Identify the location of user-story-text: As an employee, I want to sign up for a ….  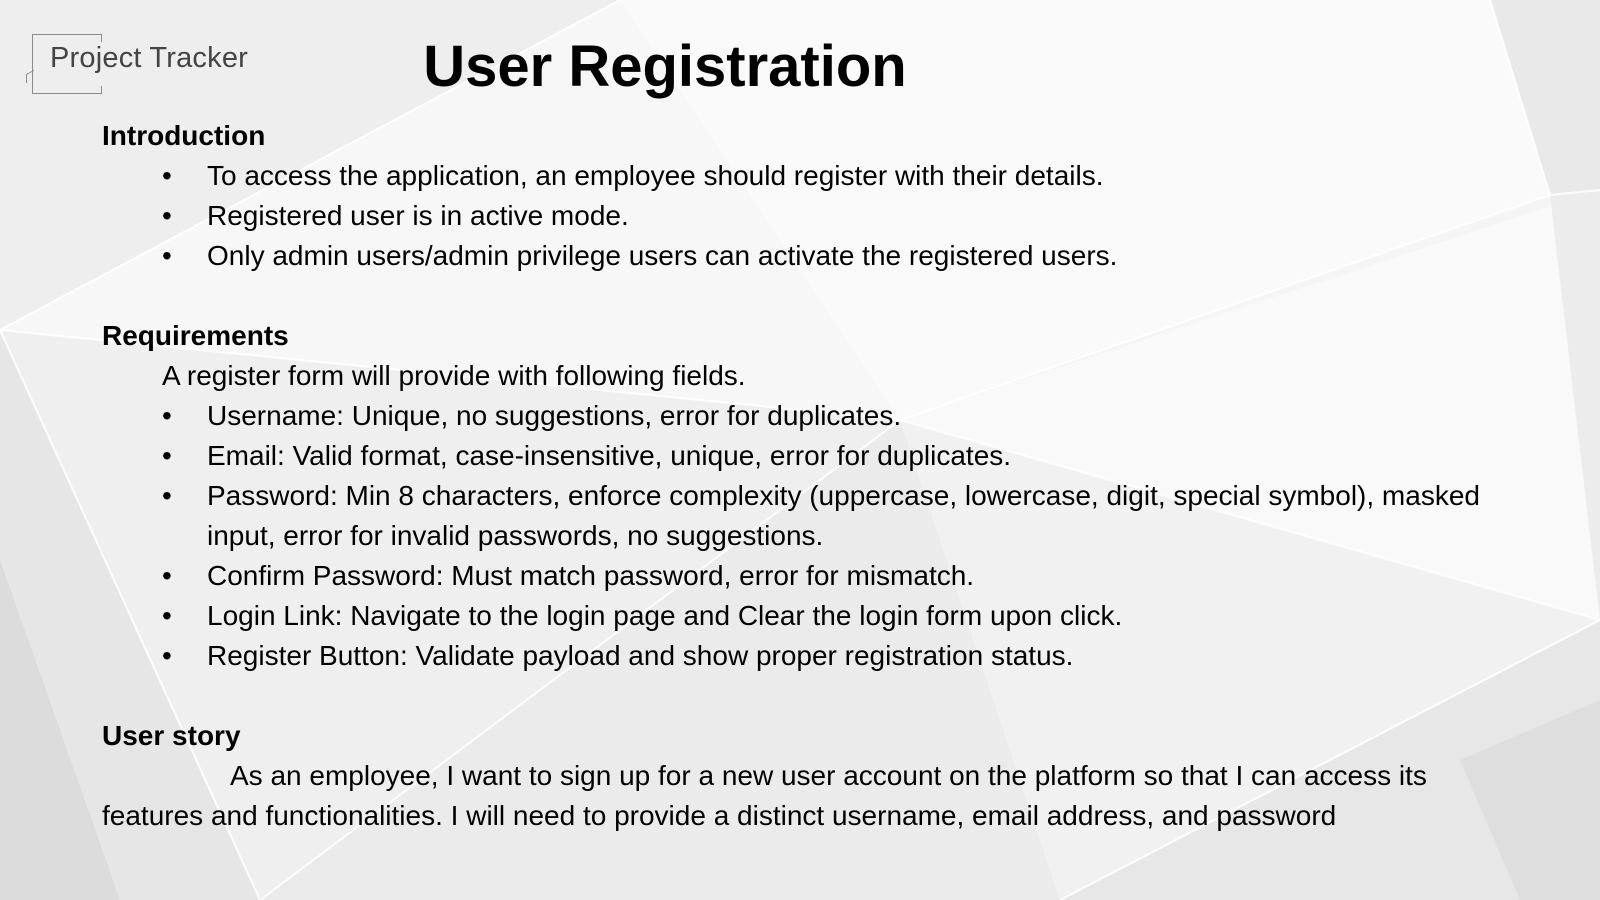
(764, 795).